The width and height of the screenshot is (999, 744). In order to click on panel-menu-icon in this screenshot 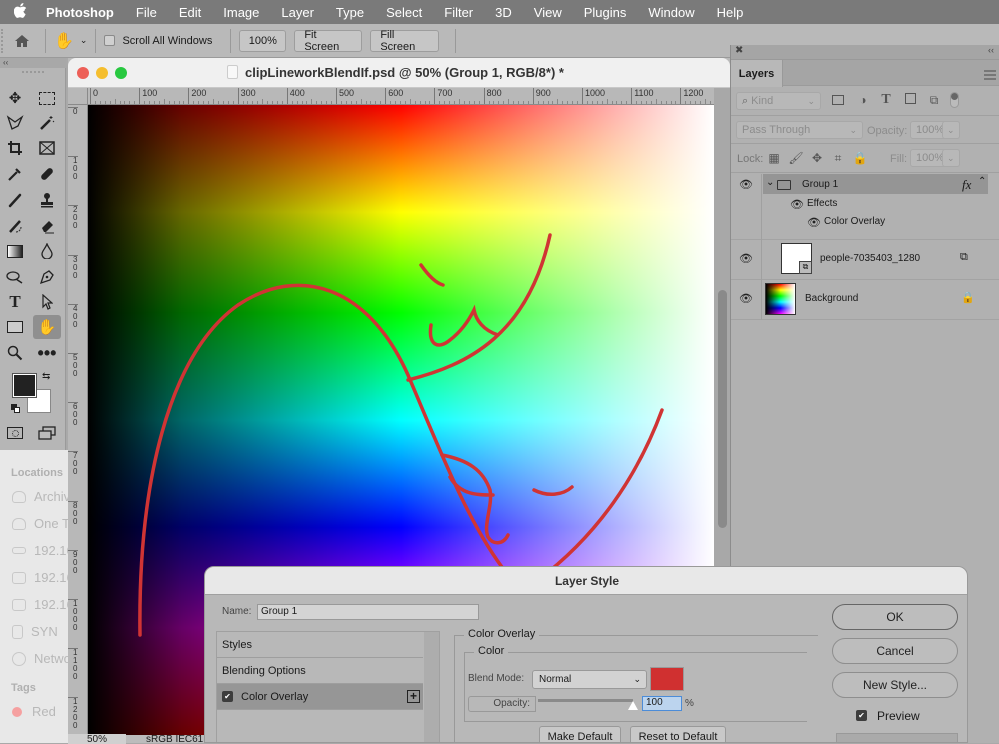, I will do `click(990, 75)`.